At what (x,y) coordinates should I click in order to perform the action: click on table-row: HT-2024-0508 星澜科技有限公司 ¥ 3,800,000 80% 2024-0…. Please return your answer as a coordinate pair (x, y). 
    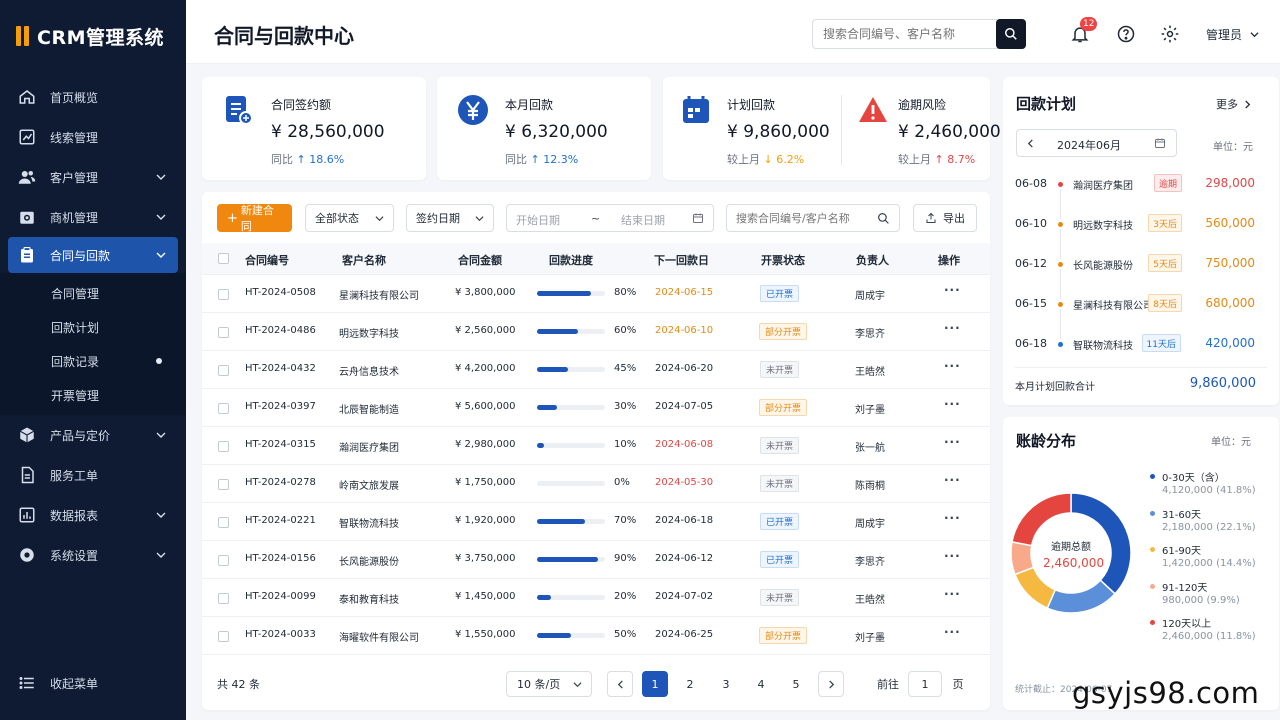
    Looking at the image, I should click on (596, 294).